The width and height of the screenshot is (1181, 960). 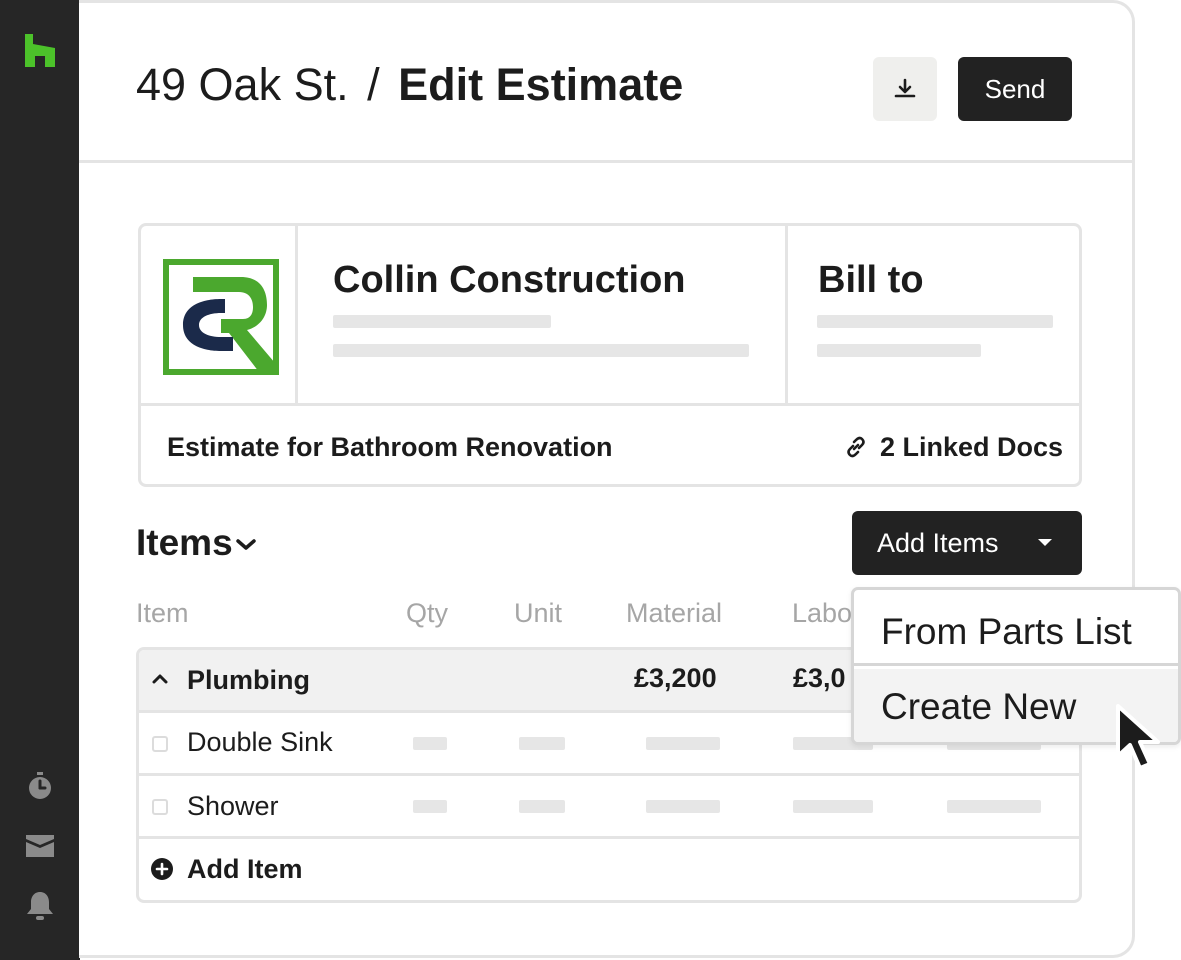 What do you see at coordinates (40, 786) in the screenshot?
I see `stopwatch-icon` at bounding box center [40, 786].